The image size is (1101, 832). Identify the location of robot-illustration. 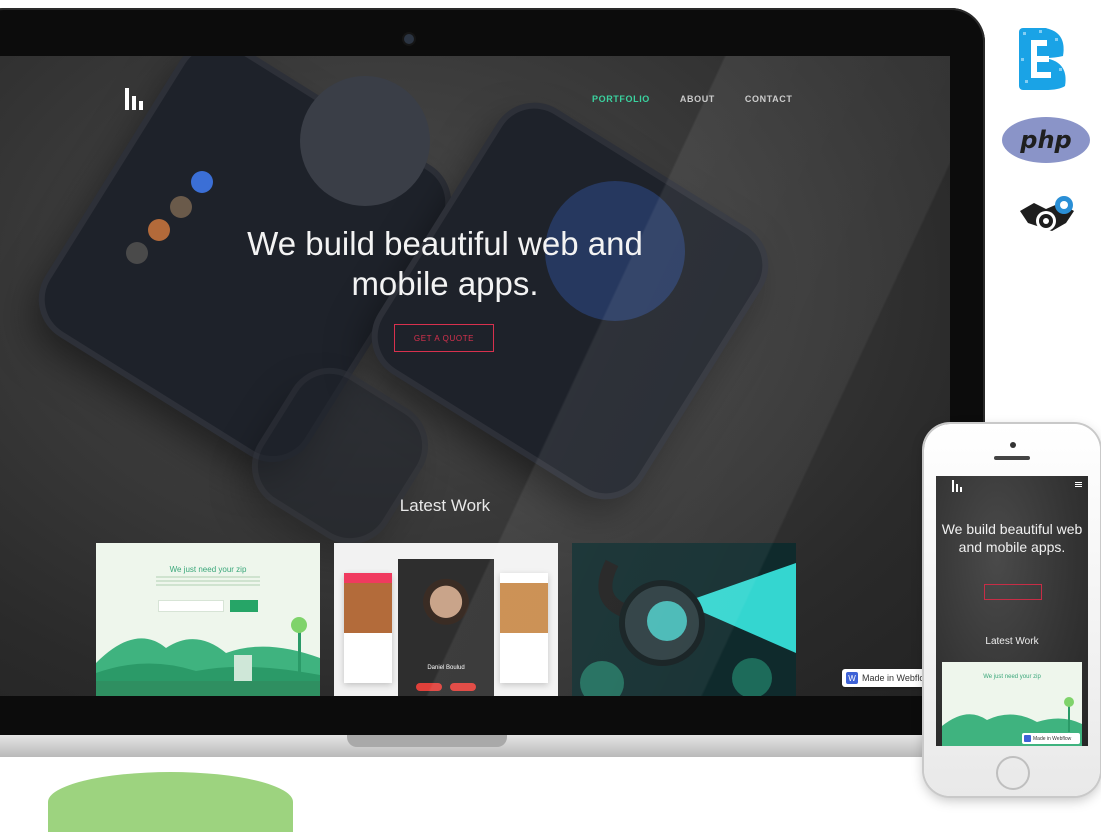
(688, 627).